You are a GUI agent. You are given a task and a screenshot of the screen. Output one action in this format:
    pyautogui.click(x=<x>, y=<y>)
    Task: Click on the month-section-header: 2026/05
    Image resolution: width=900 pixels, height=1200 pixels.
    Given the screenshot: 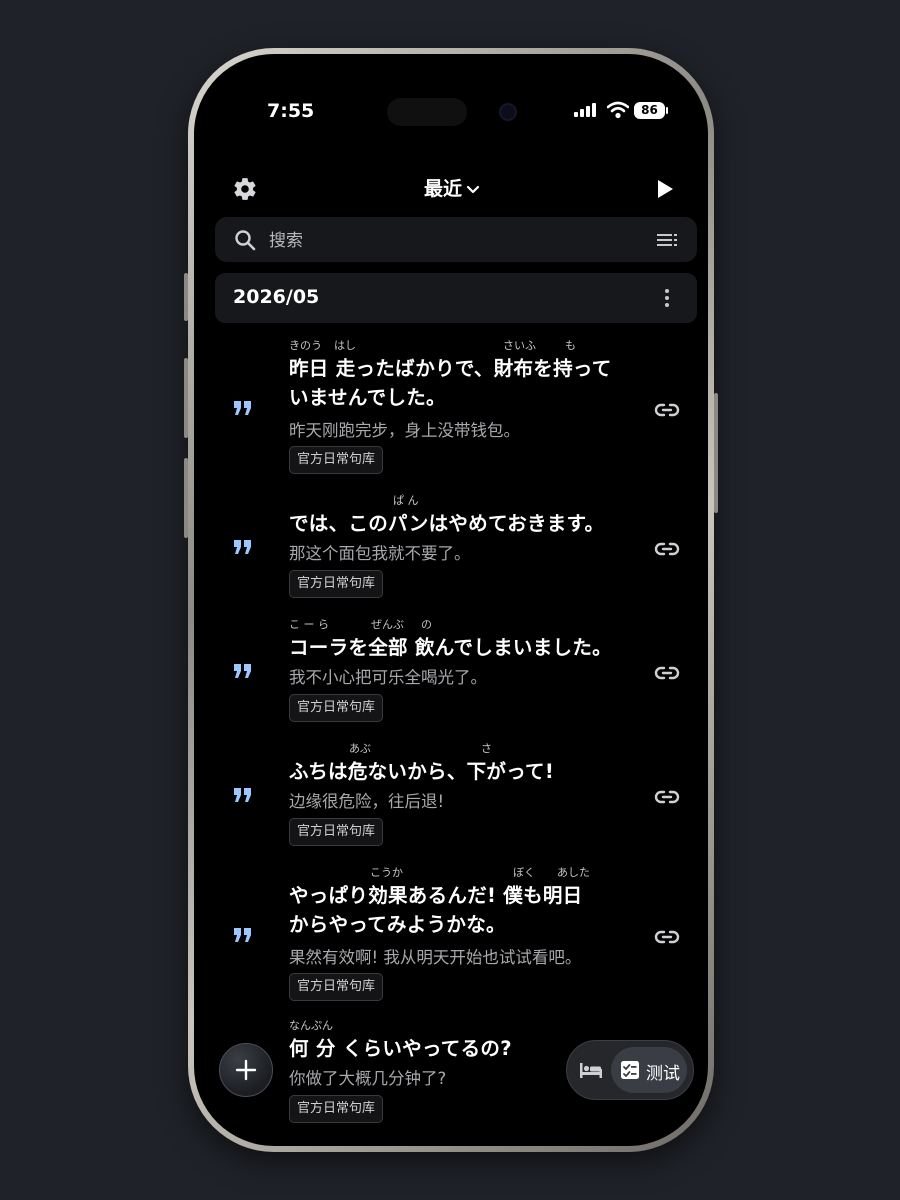 What is the action you would take?
    pyautogui.click(x=456, y=298)
    